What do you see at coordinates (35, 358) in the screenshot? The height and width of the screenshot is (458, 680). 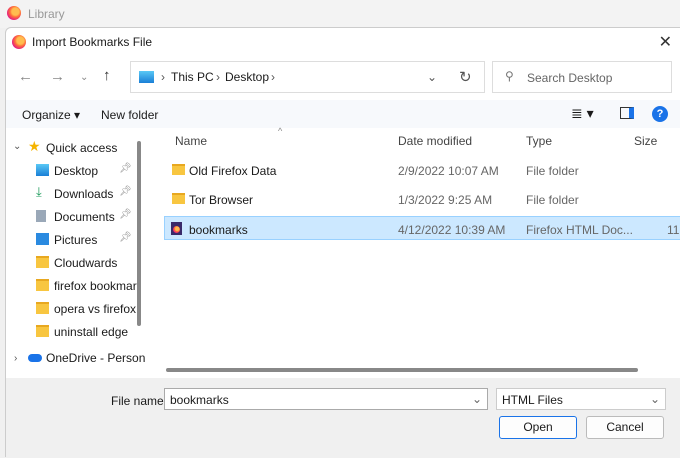 I see `onedrive-icon` at bounding box center [35, 358].